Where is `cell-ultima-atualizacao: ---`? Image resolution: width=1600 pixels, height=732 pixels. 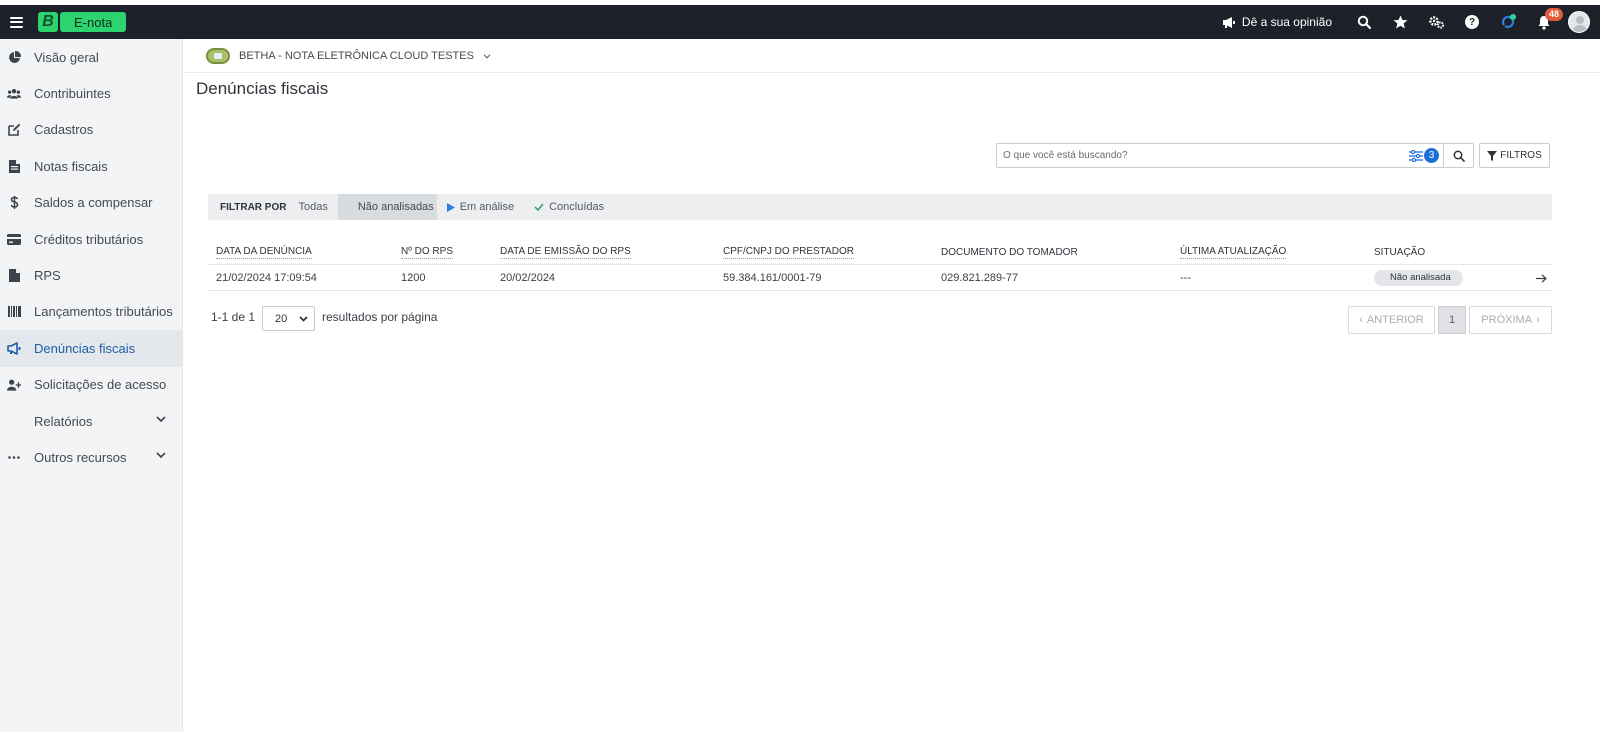 cell-ultima-atualizacao: --- is located at coordinates (1185, 278).